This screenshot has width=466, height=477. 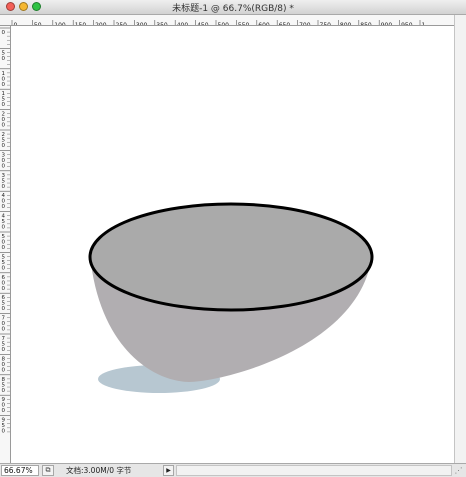 What do you see at coordinates (168, 470) in the screenshot?
I see `status-menu-arrow-icon: ▶` at bounding box center [168, 470].